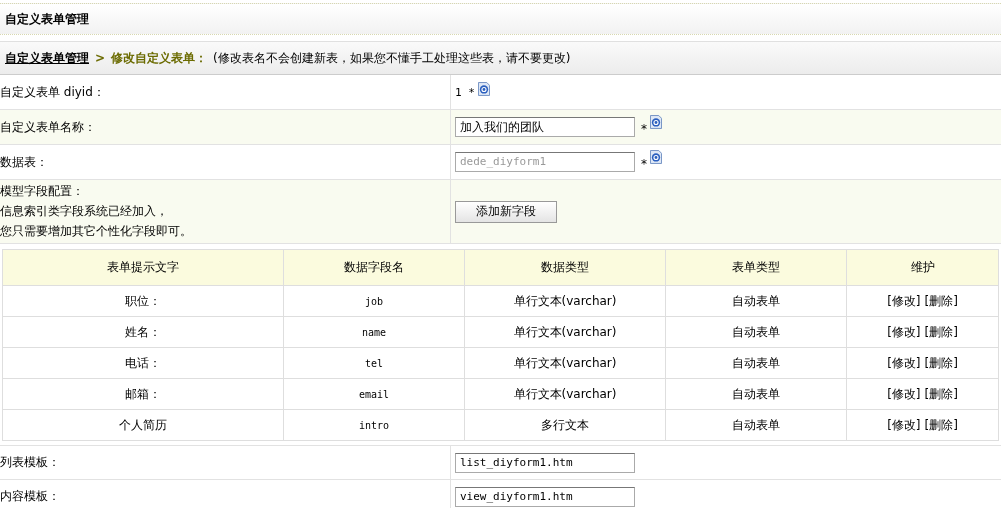  I want to click on table-cell: name, so click(374, 332).